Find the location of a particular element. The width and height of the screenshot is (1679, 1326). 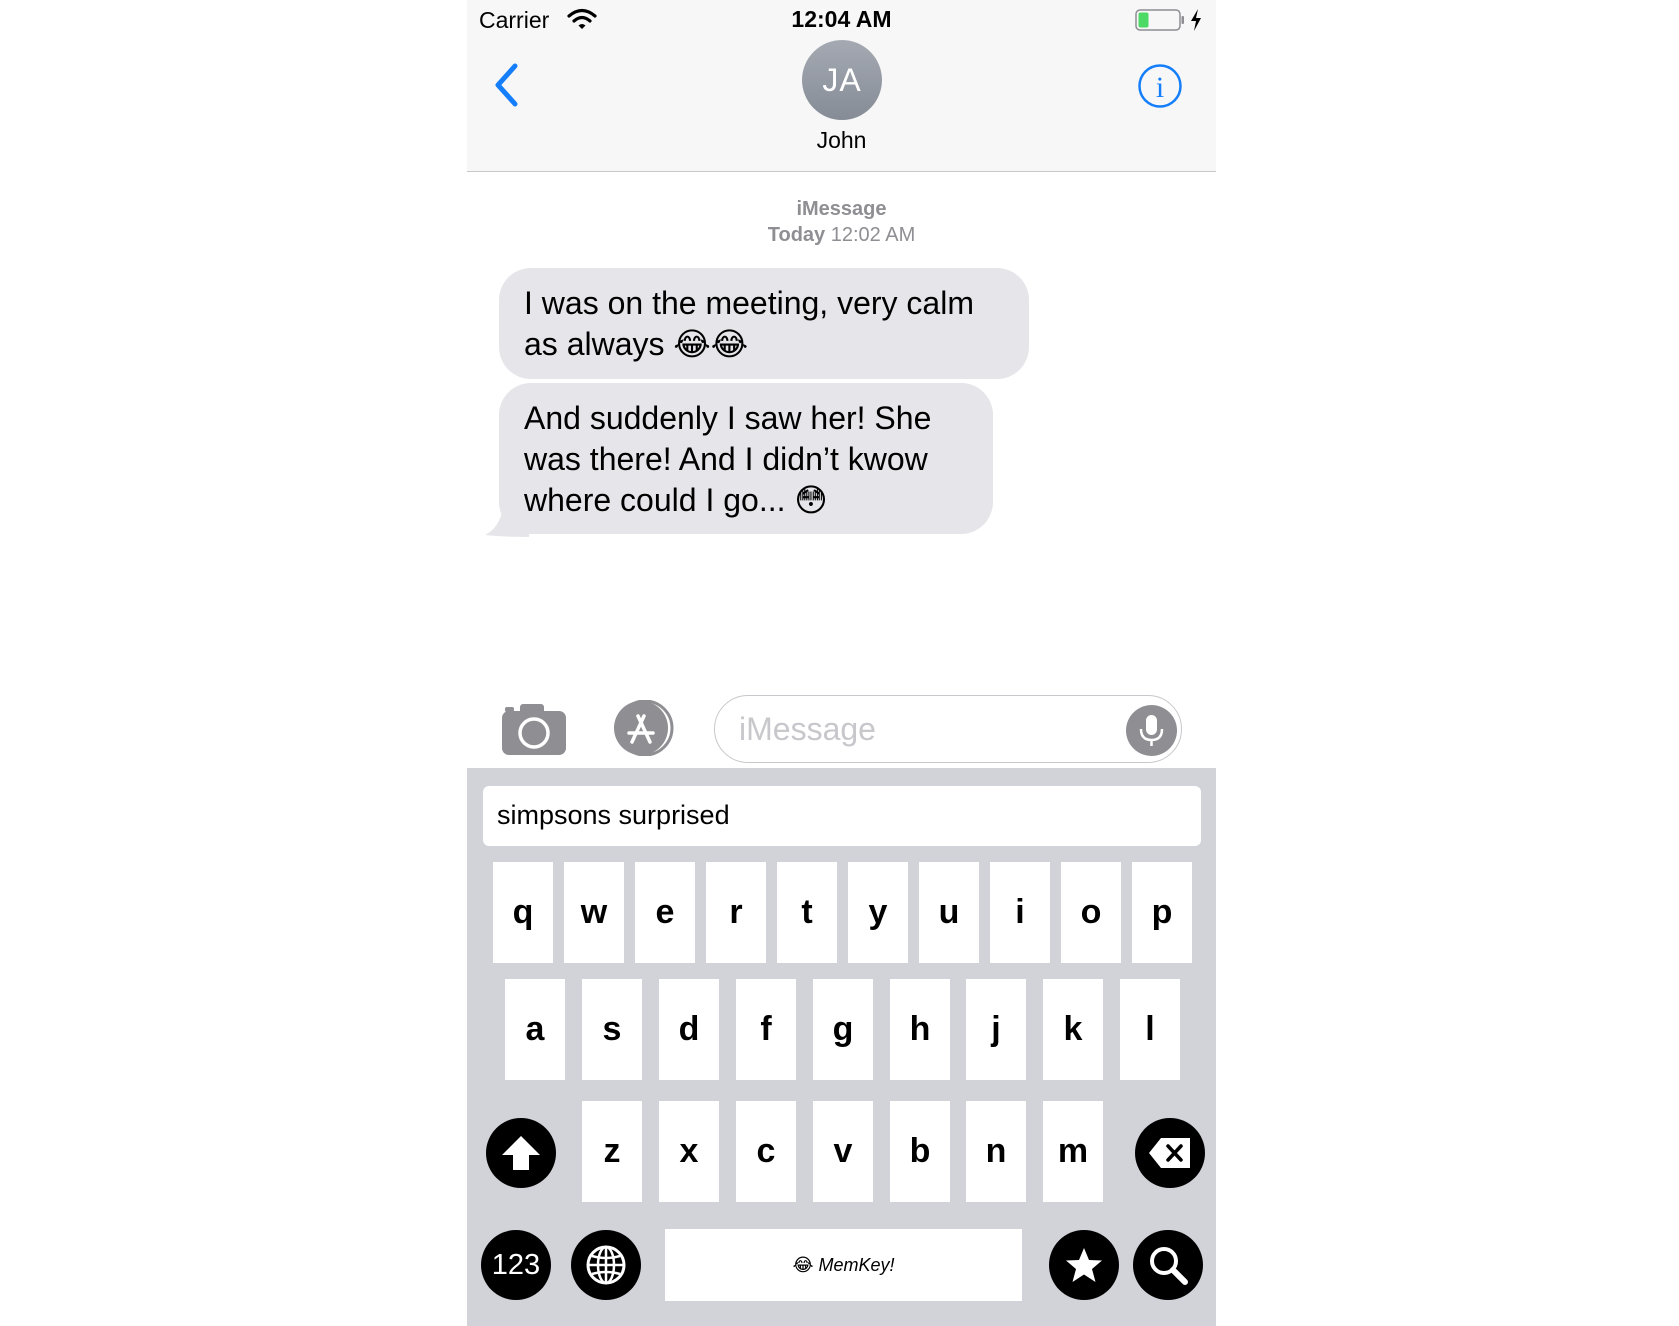

key-c: c is located at coordinates (766, 1151).